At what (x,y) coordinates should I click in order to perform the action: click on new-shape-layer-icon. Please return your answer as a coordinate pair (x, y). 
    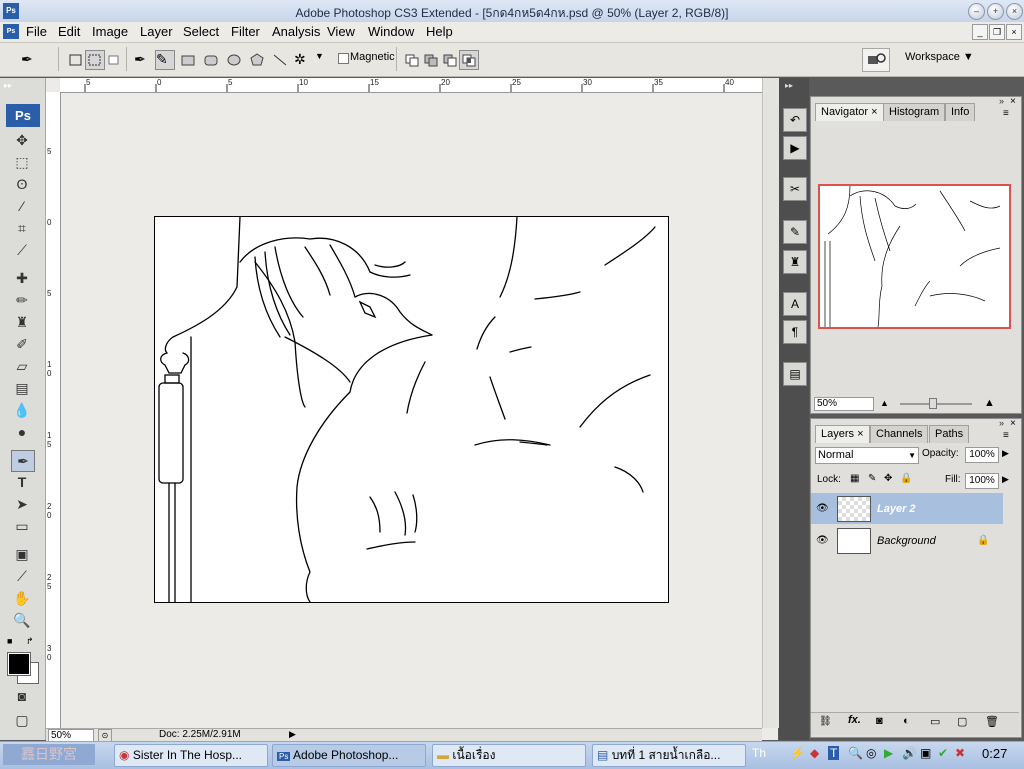
    Looking at the image, I should click on (412, 60).